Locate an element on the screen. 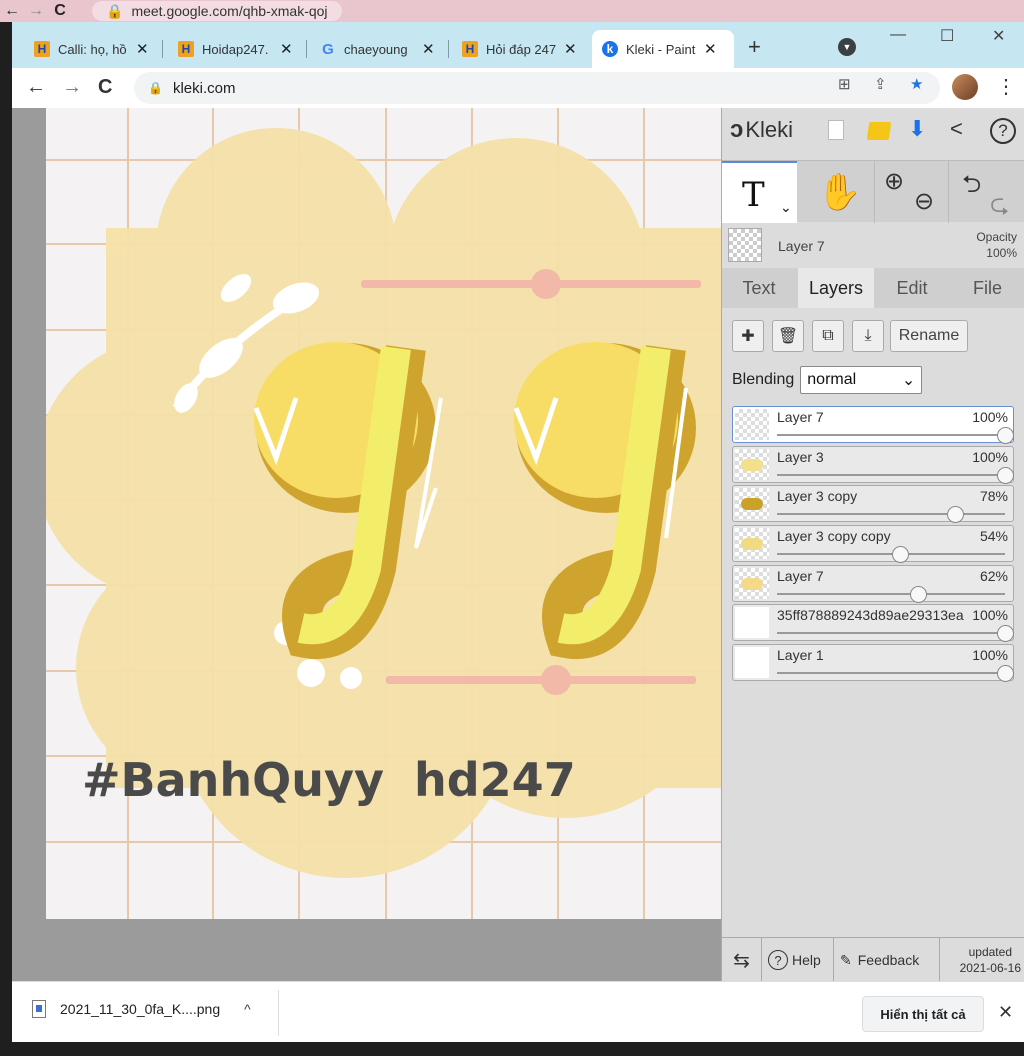 The height and width of the screenshot is (1056, 1024). profile-avatar is located at coordinates (965, 87).